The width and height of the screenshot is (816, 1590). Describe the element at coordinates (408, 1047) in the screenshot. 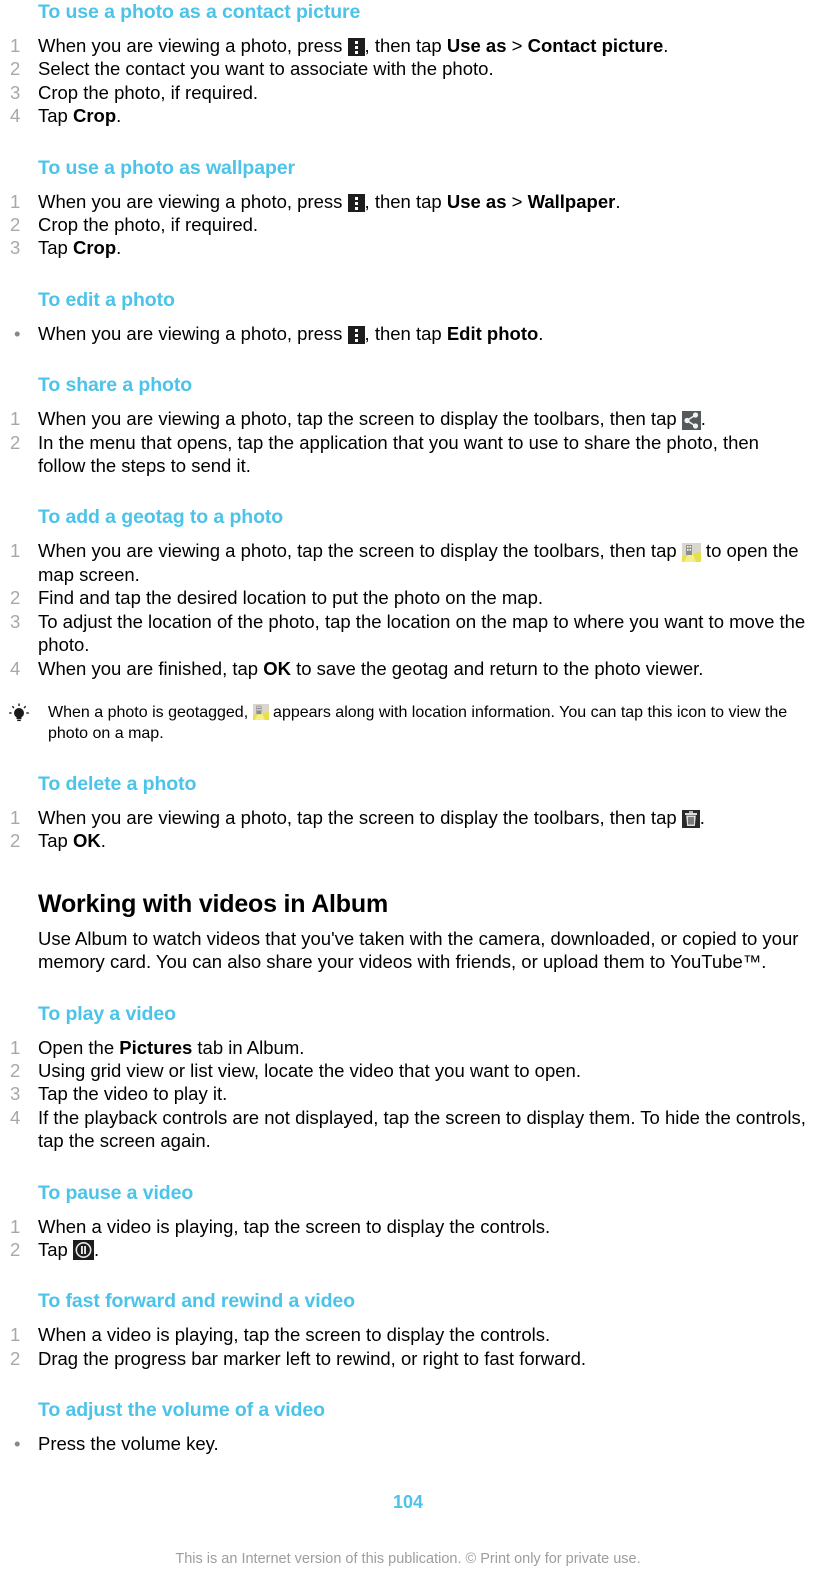

I see `list-item: 1 Open the Pictures tab in Album.` at that location.